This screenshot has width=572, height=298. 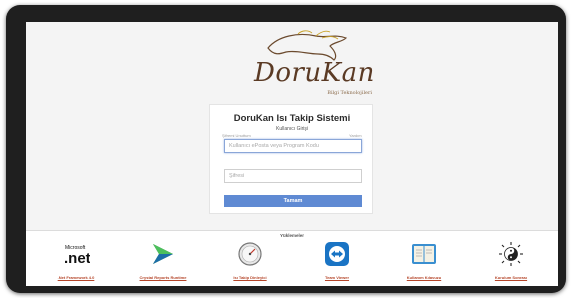 I want to click on login-subtitle: Kullanıcı Girişi, so click(x=292, y=129).